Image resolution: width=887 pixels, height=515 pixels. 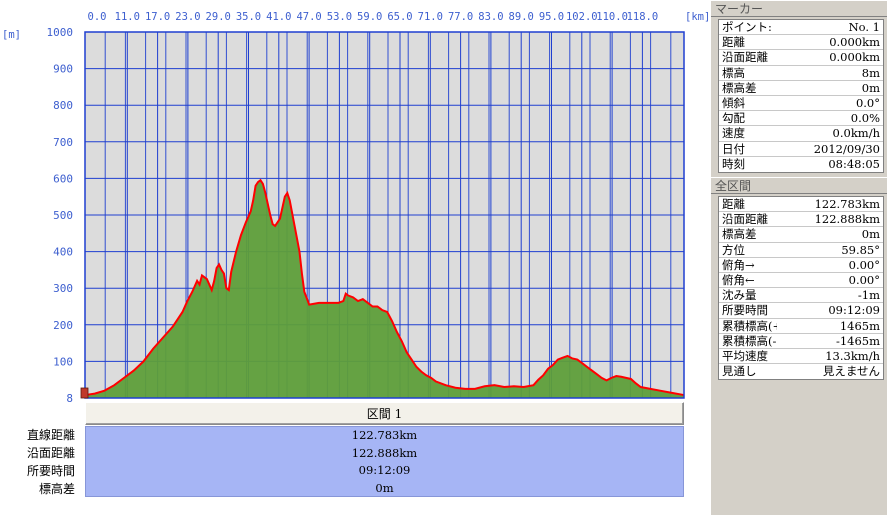 What do you see at coordinates (733, 42) in the screenshot?
I see `marker-row-label: 距離` at bounding box center [733, 42].